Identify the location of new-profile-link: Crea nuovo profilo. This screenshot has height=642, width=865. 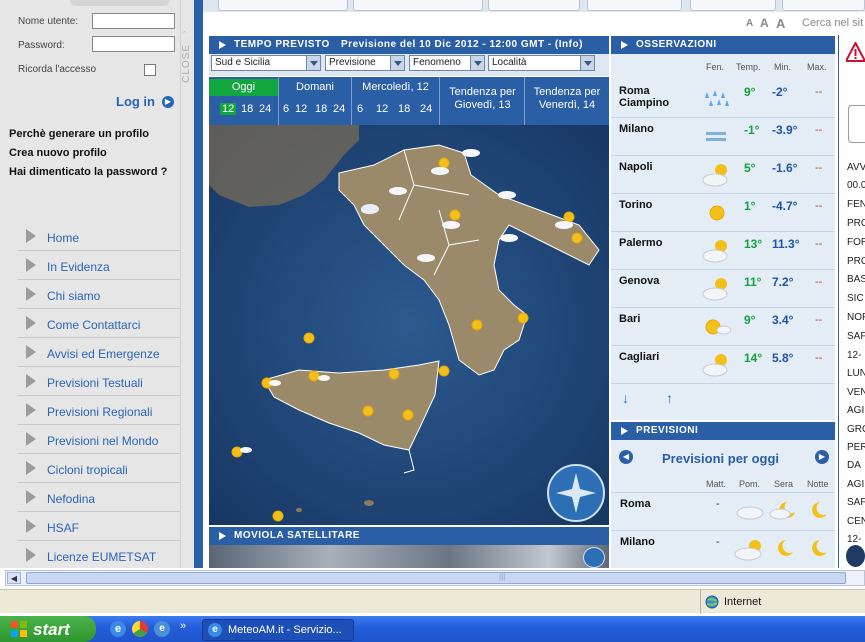
(58, 153).